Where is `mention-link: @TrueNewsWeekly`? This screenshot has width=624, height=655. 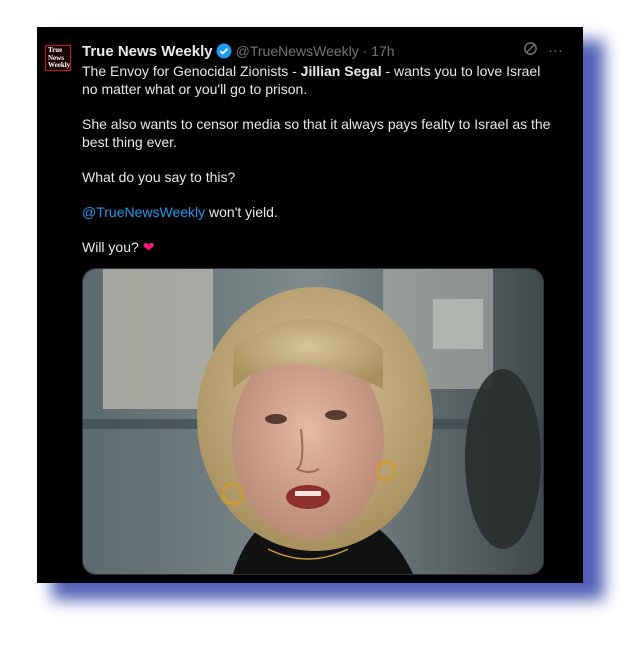
mention-link: @TrueNewsWeekly is located at coordinates (143, 212).